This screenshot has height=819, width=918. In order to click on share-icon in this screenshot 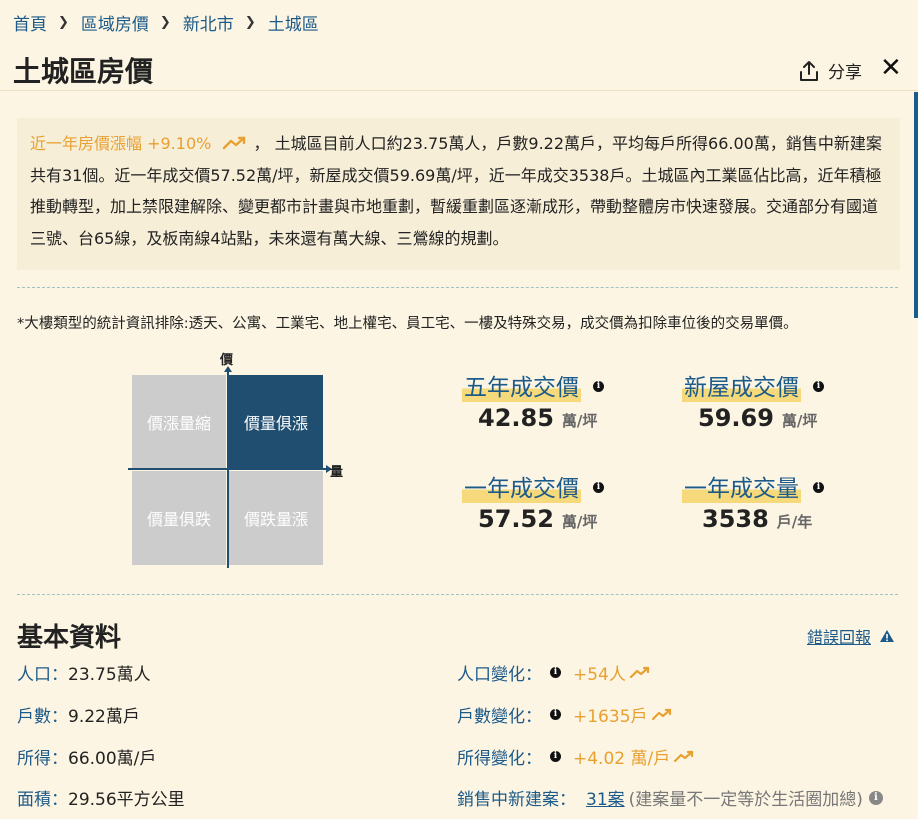, I will do `click(809, 70)`.